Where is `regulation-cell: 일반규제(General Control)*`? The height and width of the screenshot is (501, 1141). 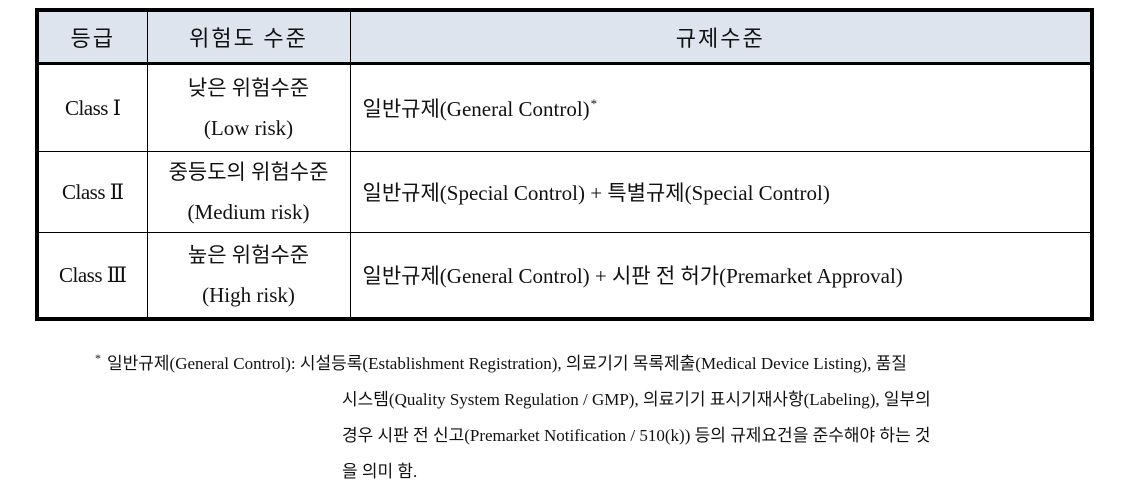 regulation-cell: 일반규제(General Control)* is located at coordinates (721, 107).